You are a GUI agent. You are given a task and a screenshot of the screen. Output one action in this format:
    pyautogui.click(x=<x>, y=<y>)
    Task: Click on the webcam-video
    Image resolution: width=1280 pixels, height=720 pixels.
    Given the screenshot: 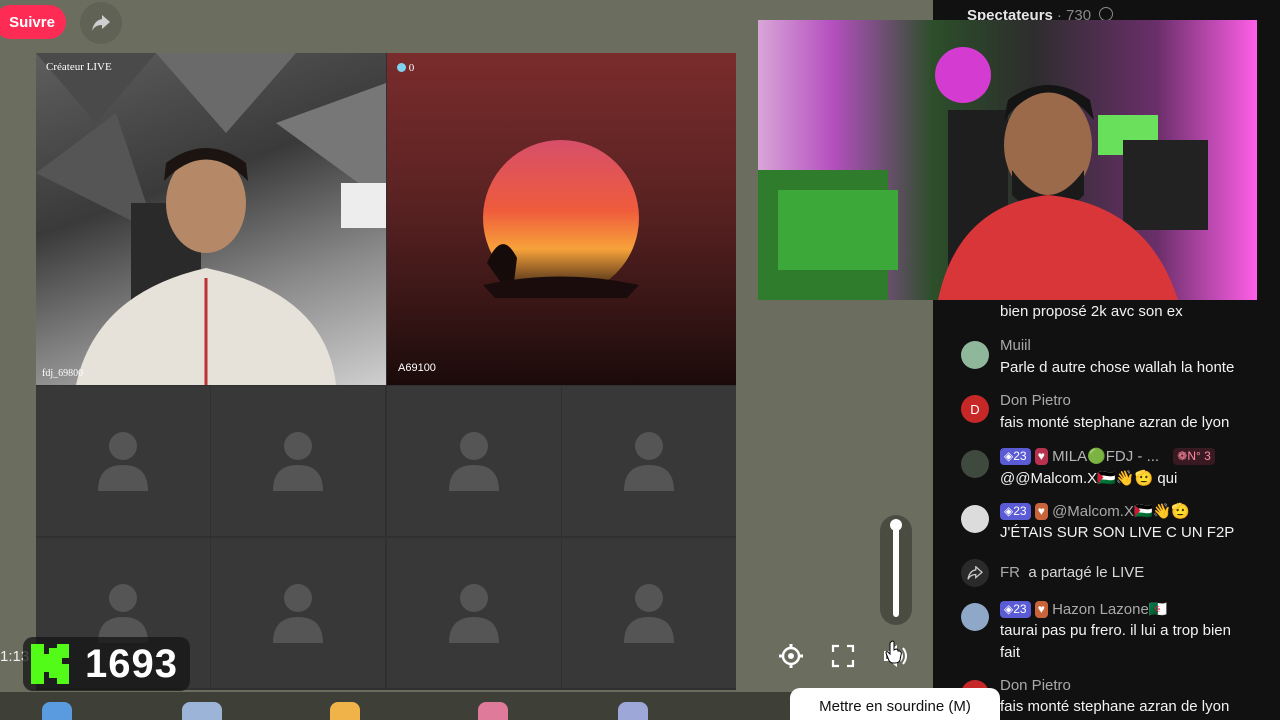 What is the action you would take?
    pyautogui.click(x=983, y=173)
    